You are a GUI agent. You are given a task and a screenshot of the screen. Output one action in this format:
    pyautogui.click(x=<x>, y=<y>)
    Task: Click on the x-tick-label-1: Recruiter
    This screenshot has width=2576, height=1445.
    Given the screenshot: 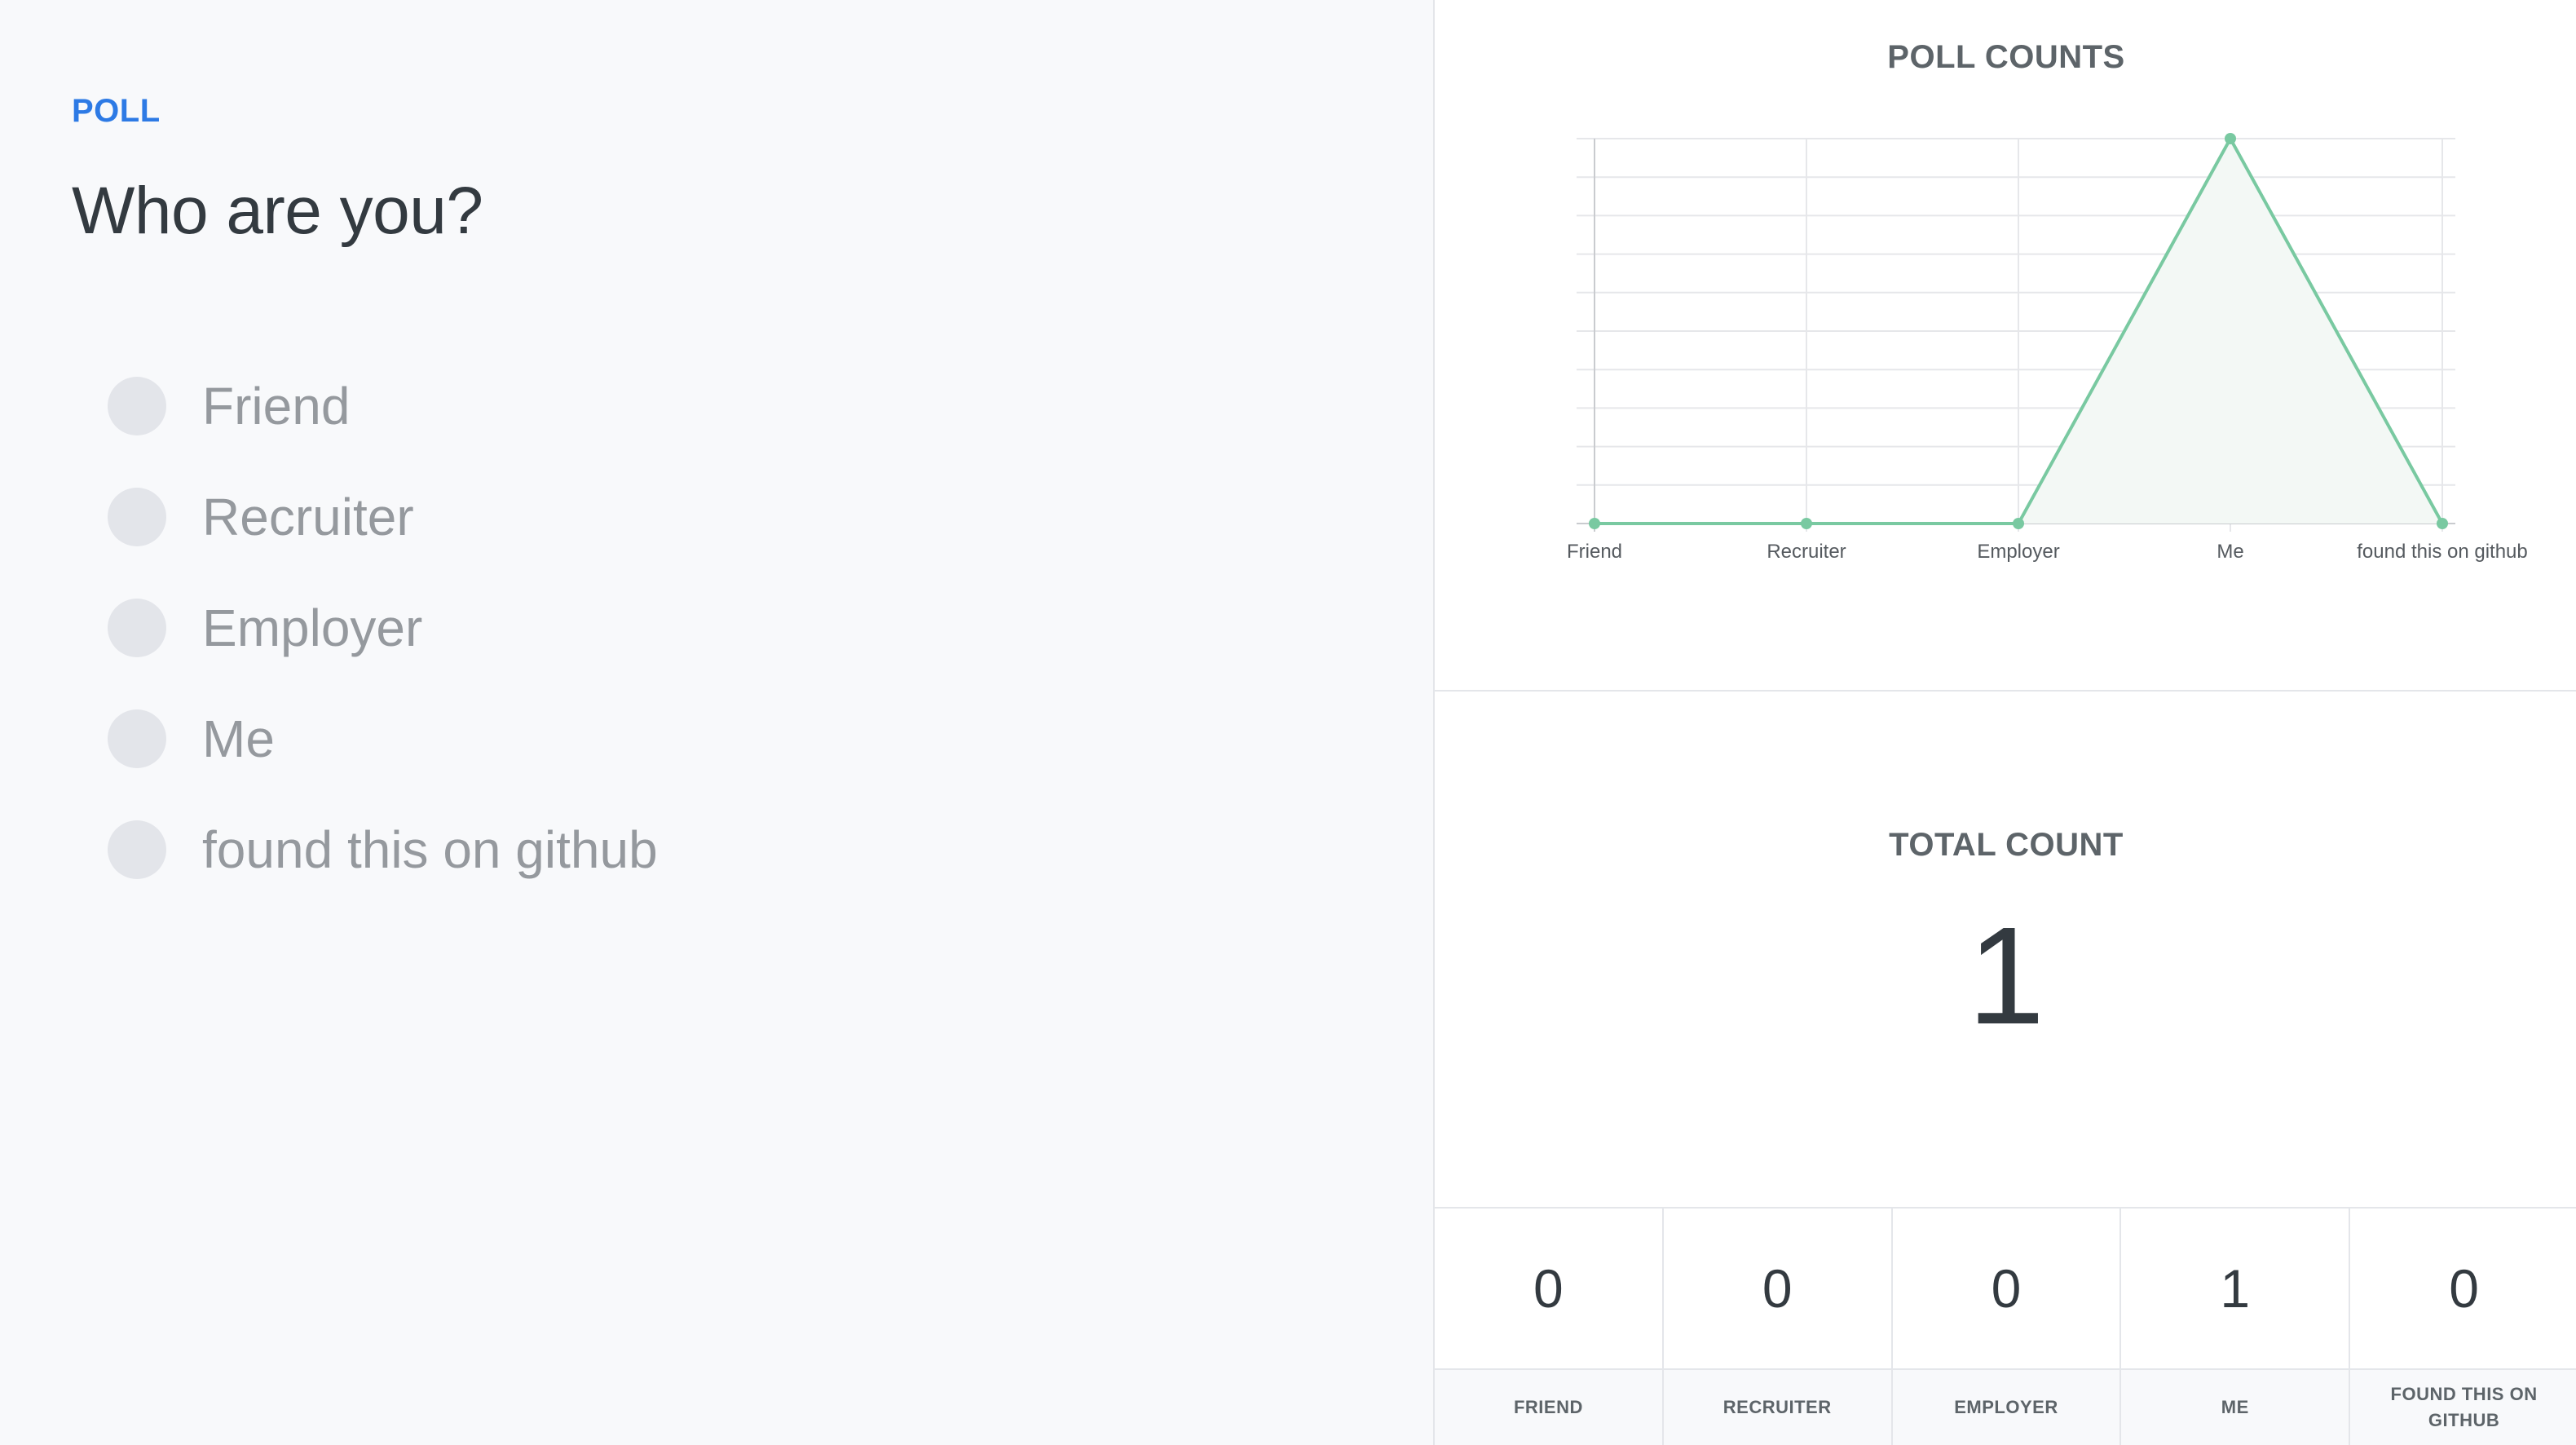 What is the action you would take?
    pyautogui.click(x=1806, y=552)
    